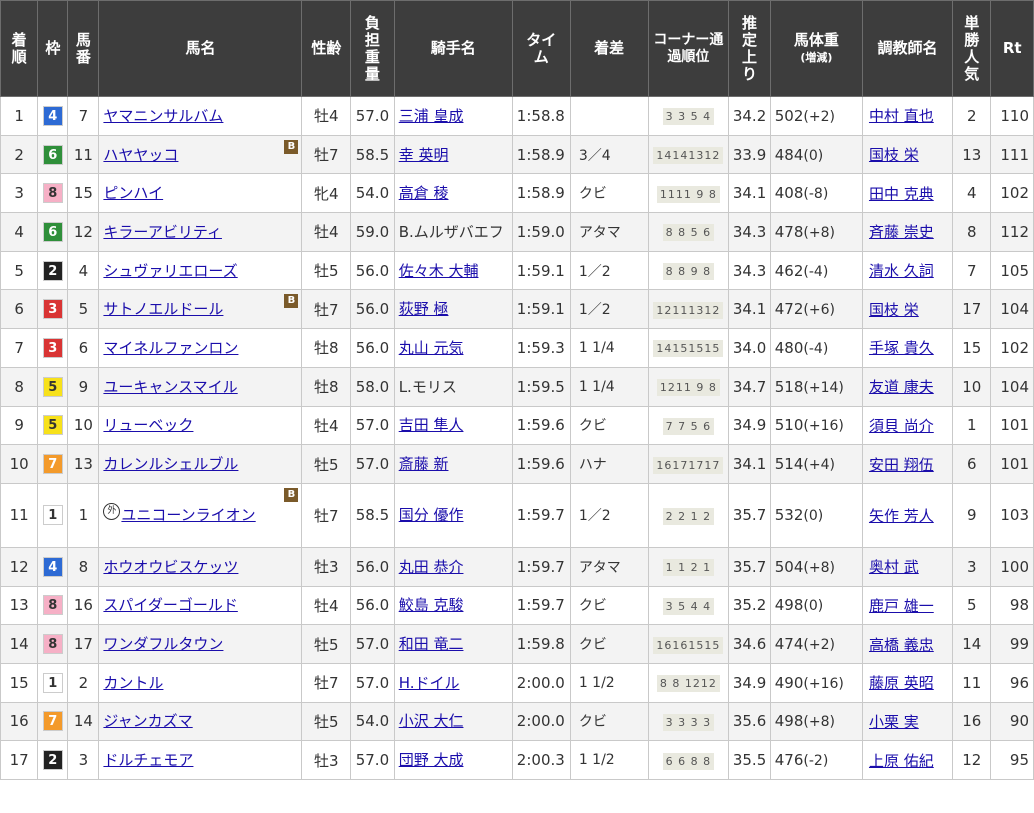 The width and height of the screenshot is (1034, 813). What do you see at coordinates (429, 683) in the screenshot?
I see `jockey-name-link: H.ドイル` at bounding box center [429, 683].